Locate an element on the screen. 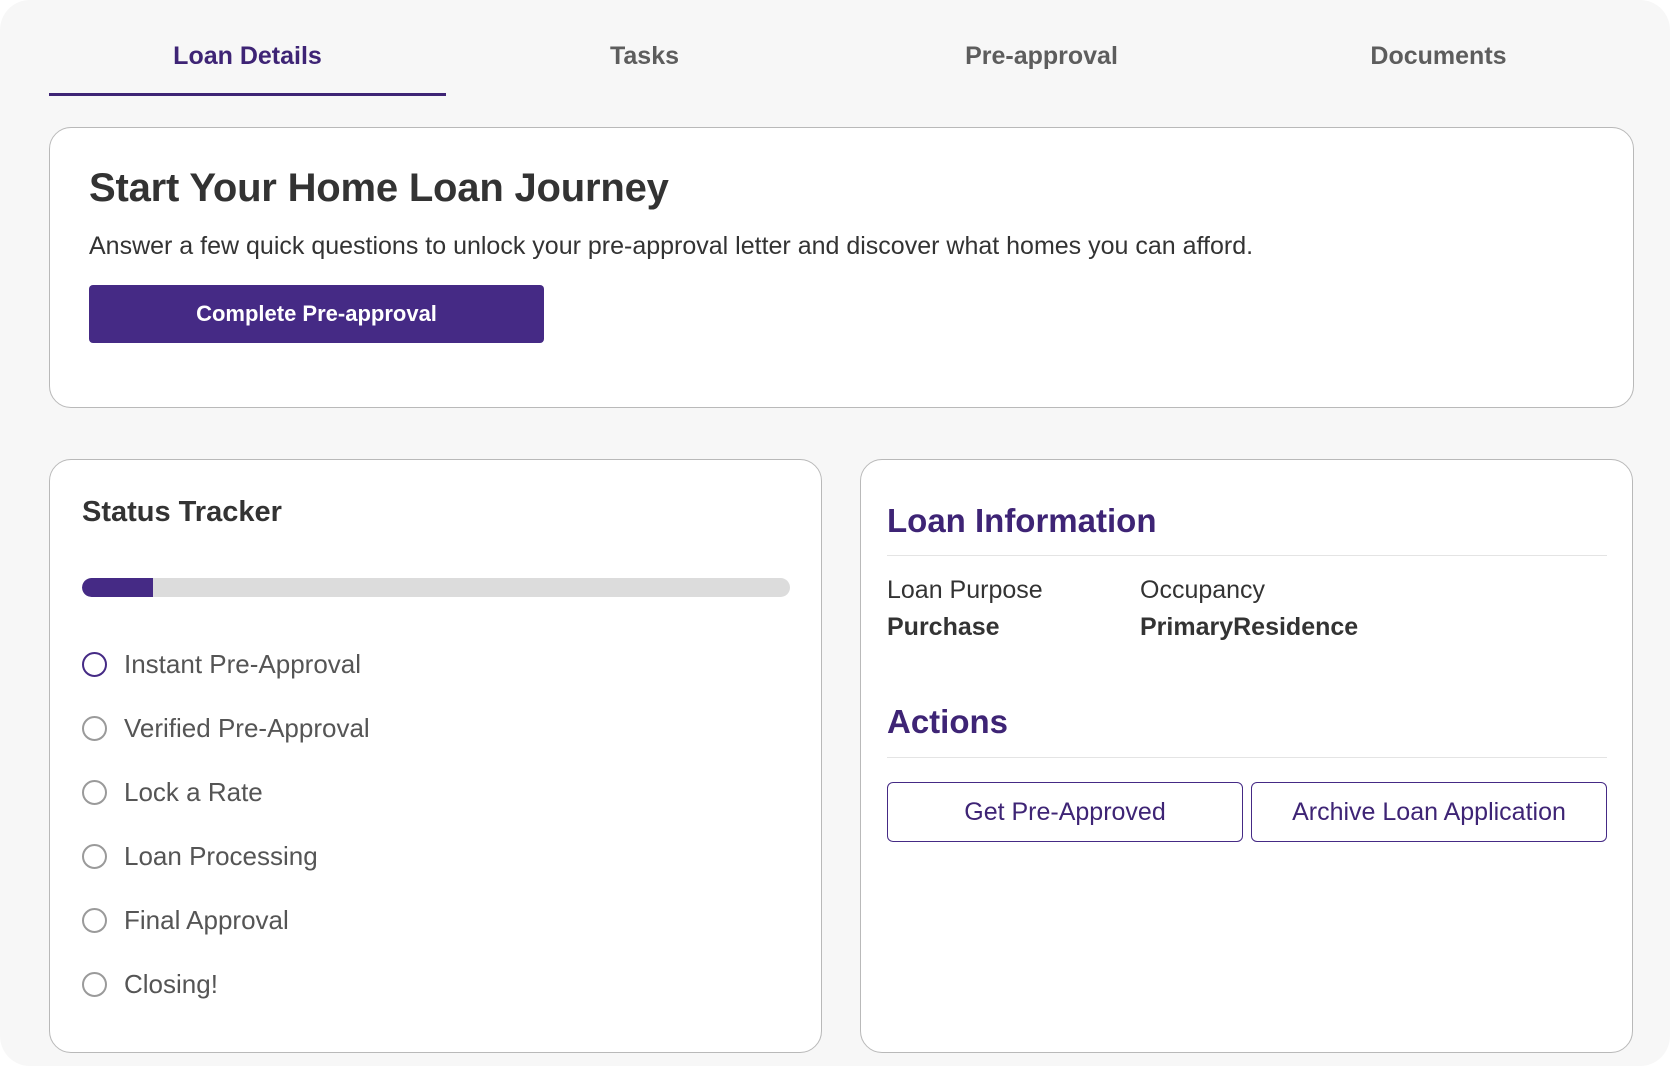  complete-pre-approval-button: Complete Pre-approval is located at coordinates (316, 314).